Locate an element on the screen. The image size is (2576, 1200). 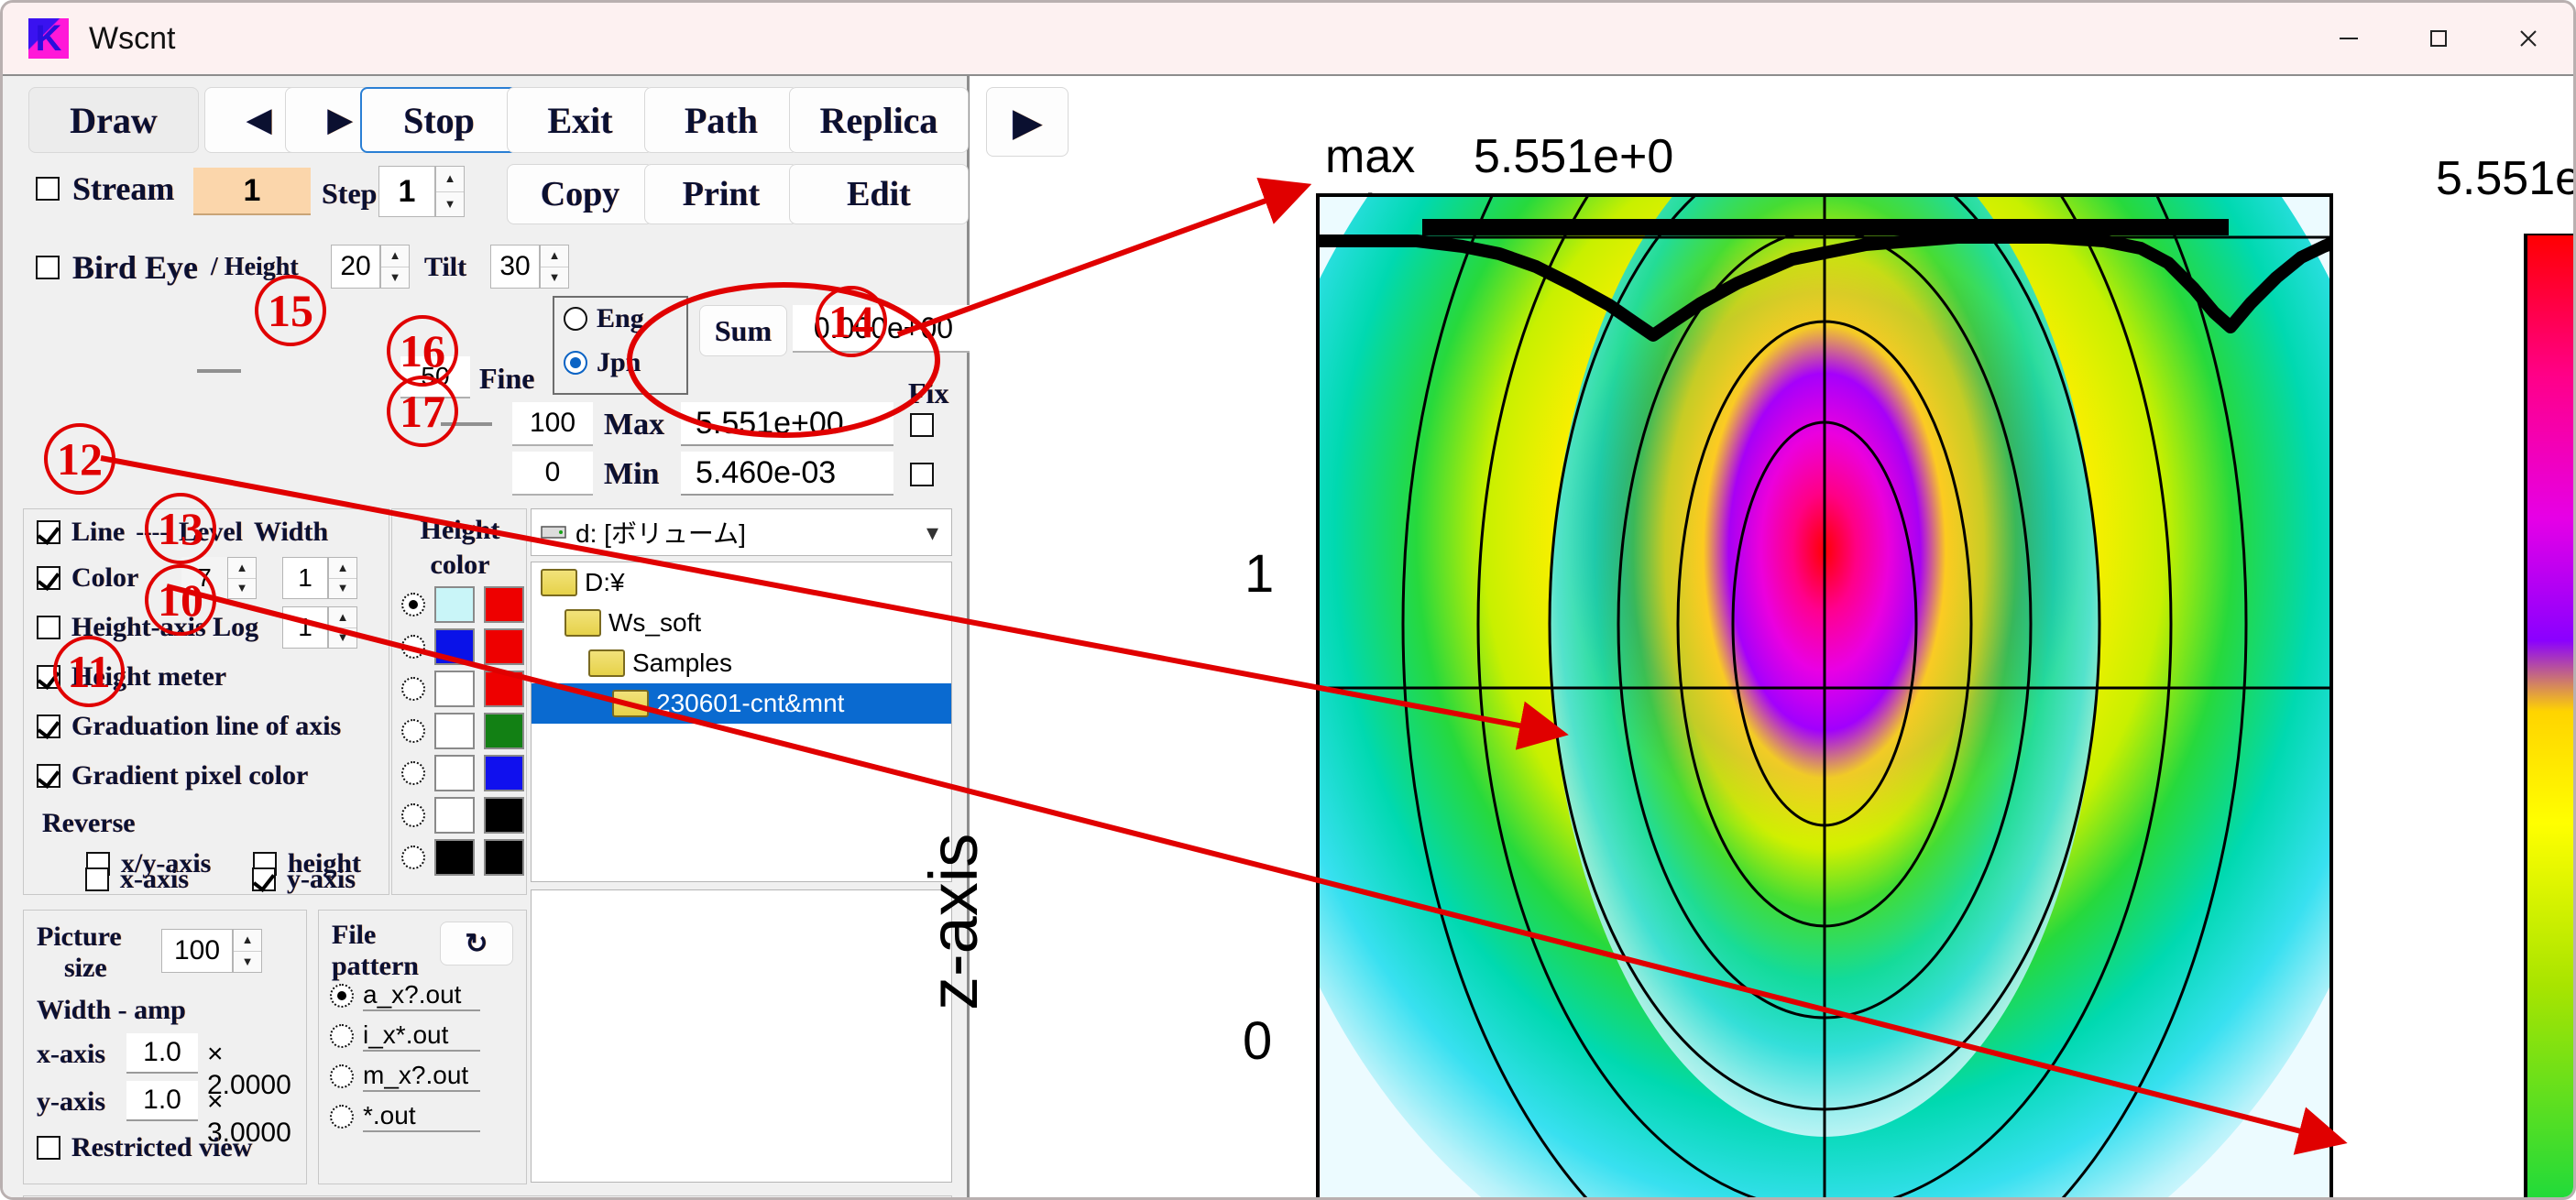
tree-item: Samples is located at coordinates (741, 663).